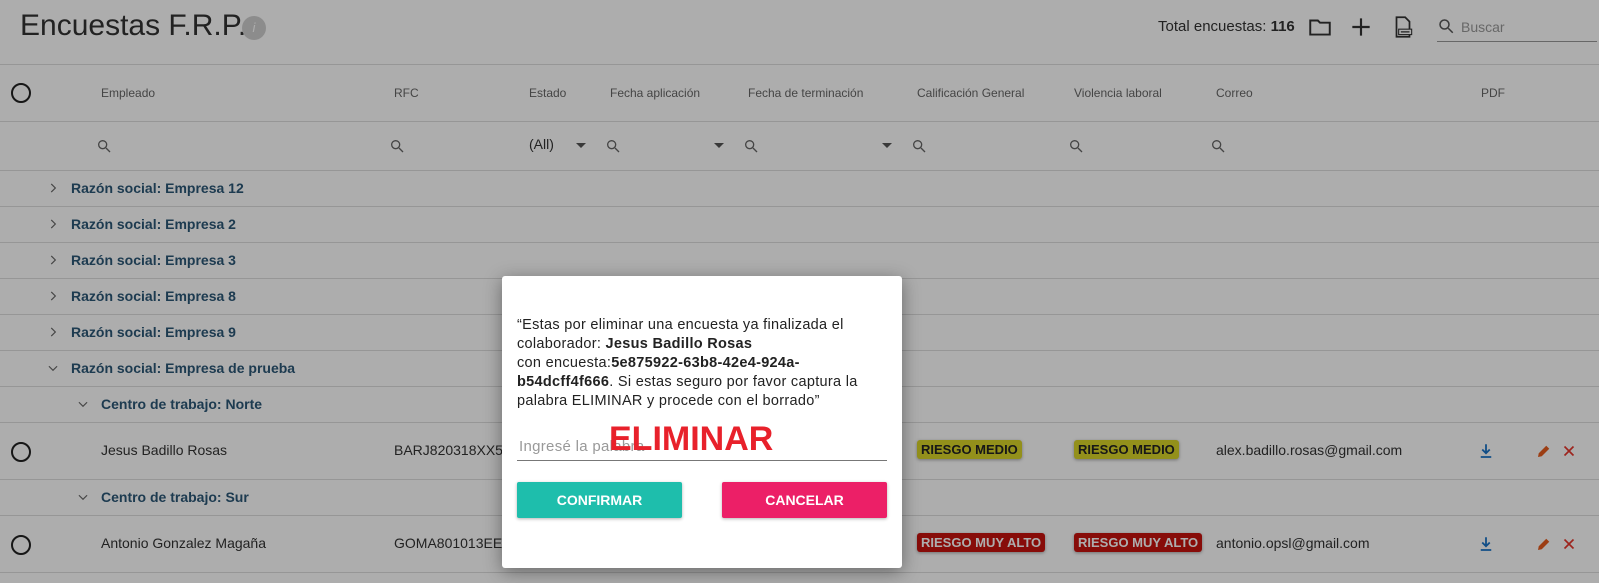 The width and height of the screenshot is (1599, 583). What do you see at coordinates (599, 500) in the screenshot?
I see `confirm-button: CONFIRMAR` at bounding box center [599, 500].